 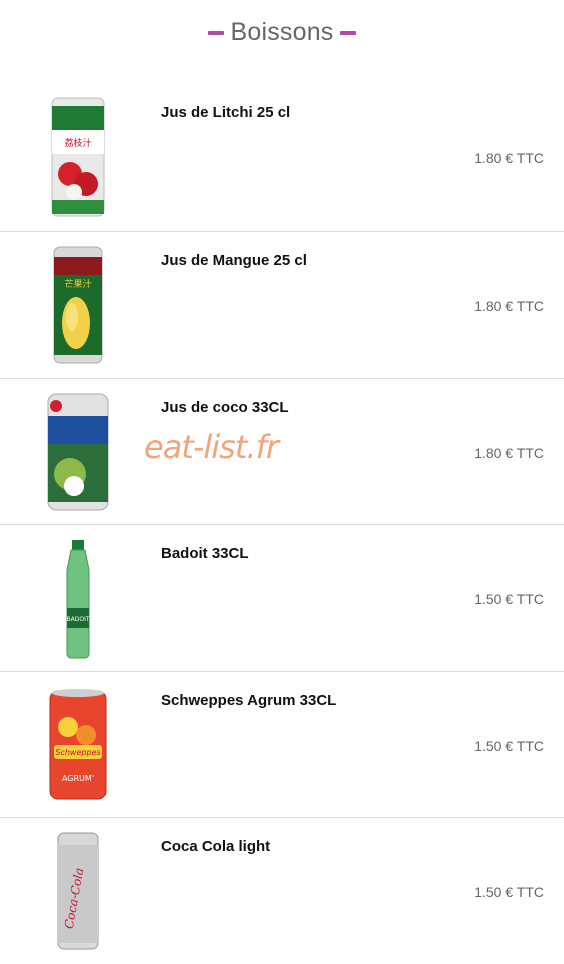 What do you see at coordinates (78, 619) in the screenshot?
I see `svg-text: BADOIT` at bounding box center [78, 619].